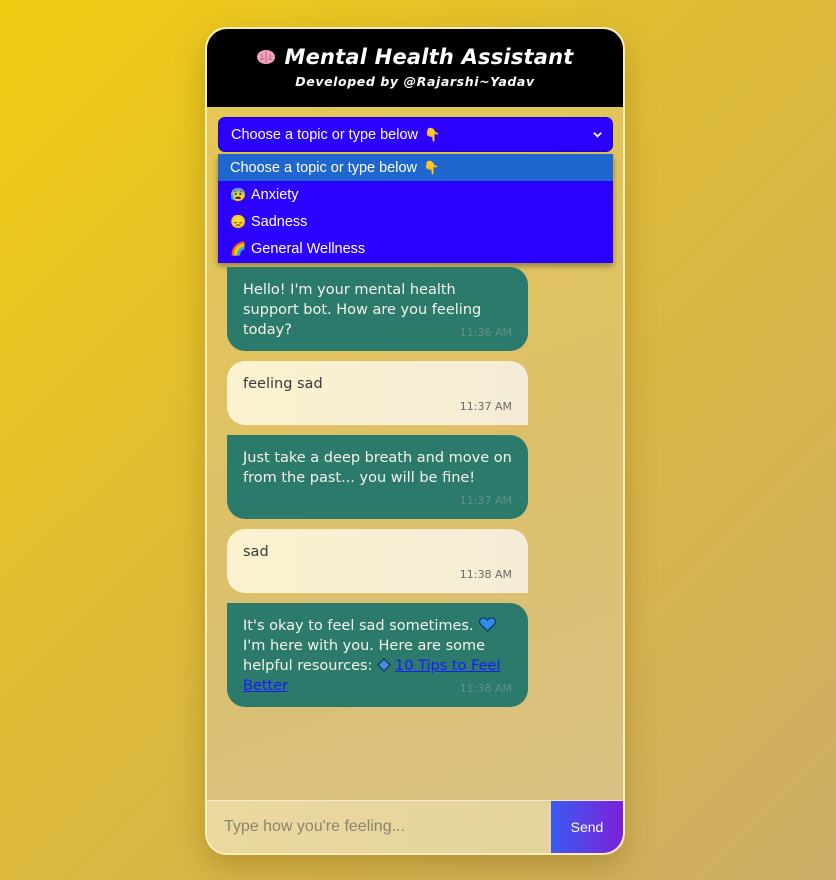  Describe the element at coordinates (324, 135) in the screenshot. I see `topic-select-value: Choose a topic or type below` at that location.